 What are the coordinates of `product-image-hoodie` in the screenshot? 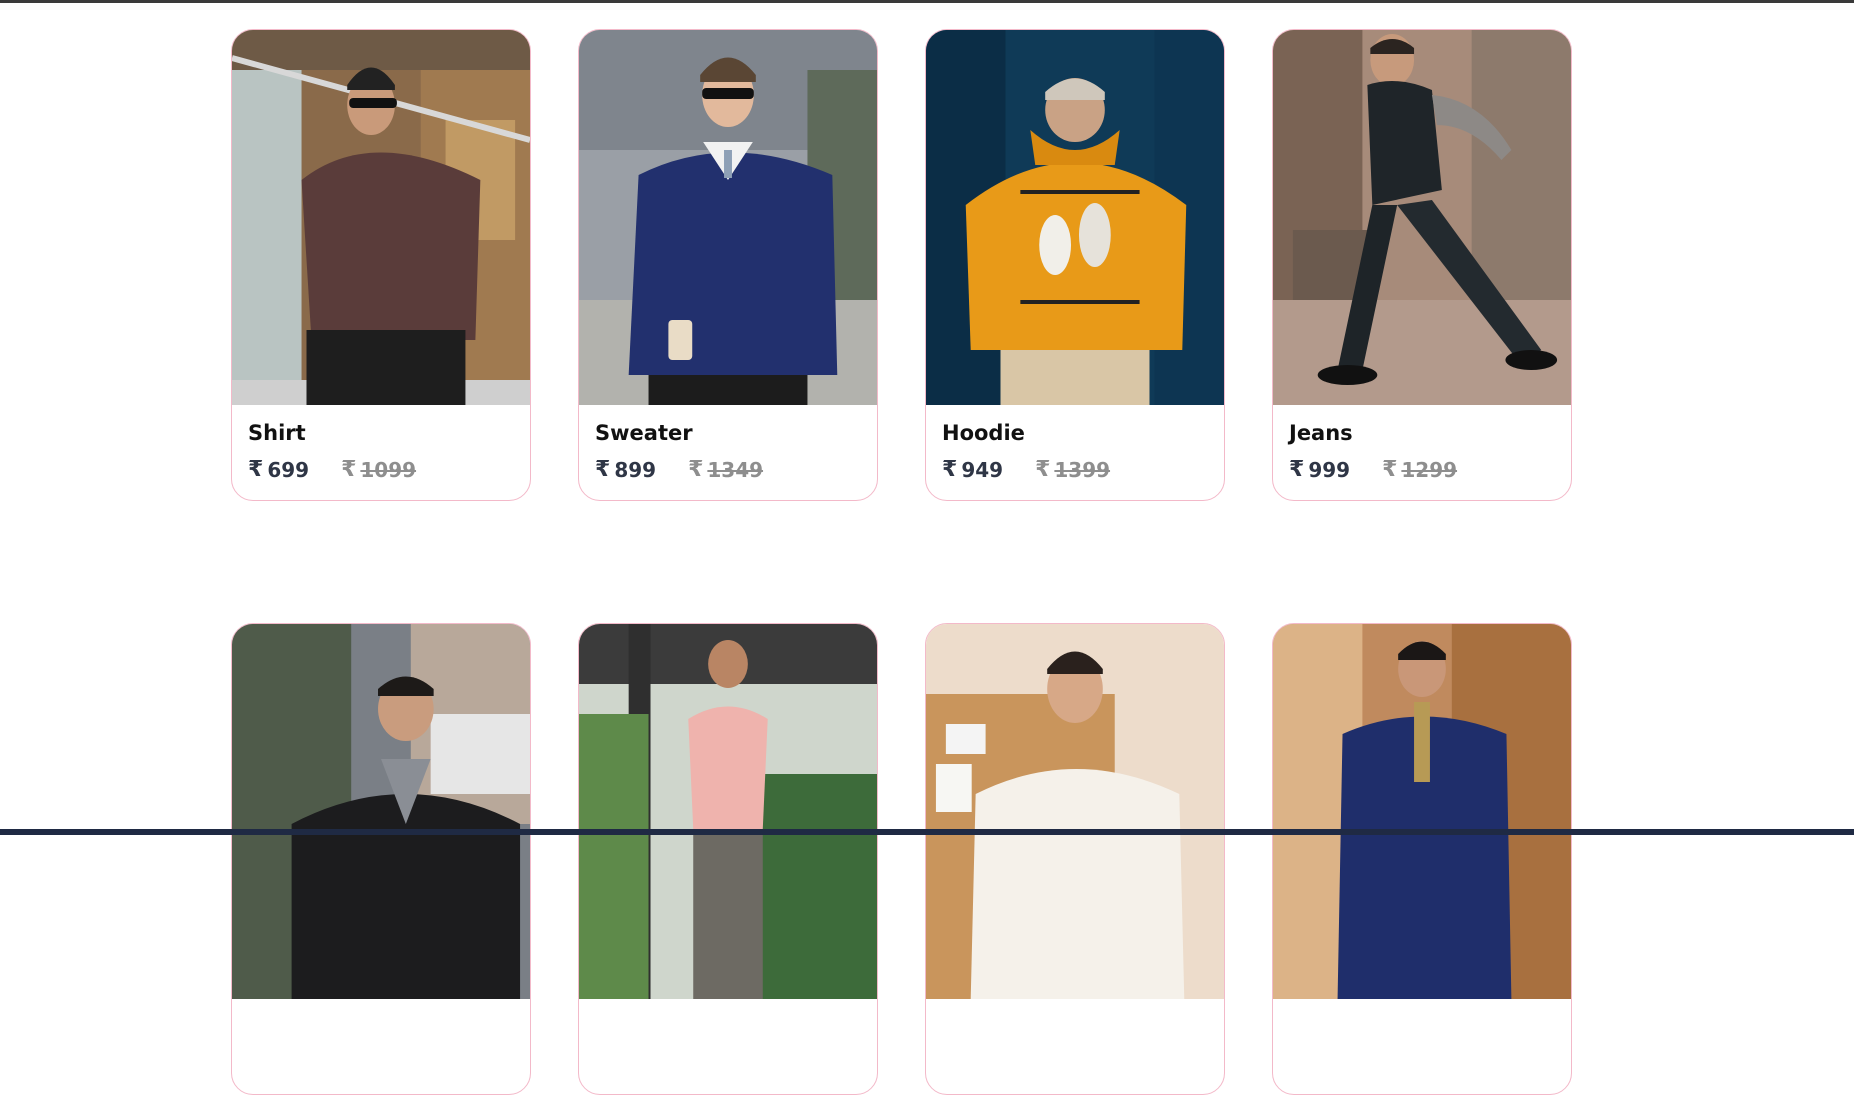 It's located at (1075, 217).